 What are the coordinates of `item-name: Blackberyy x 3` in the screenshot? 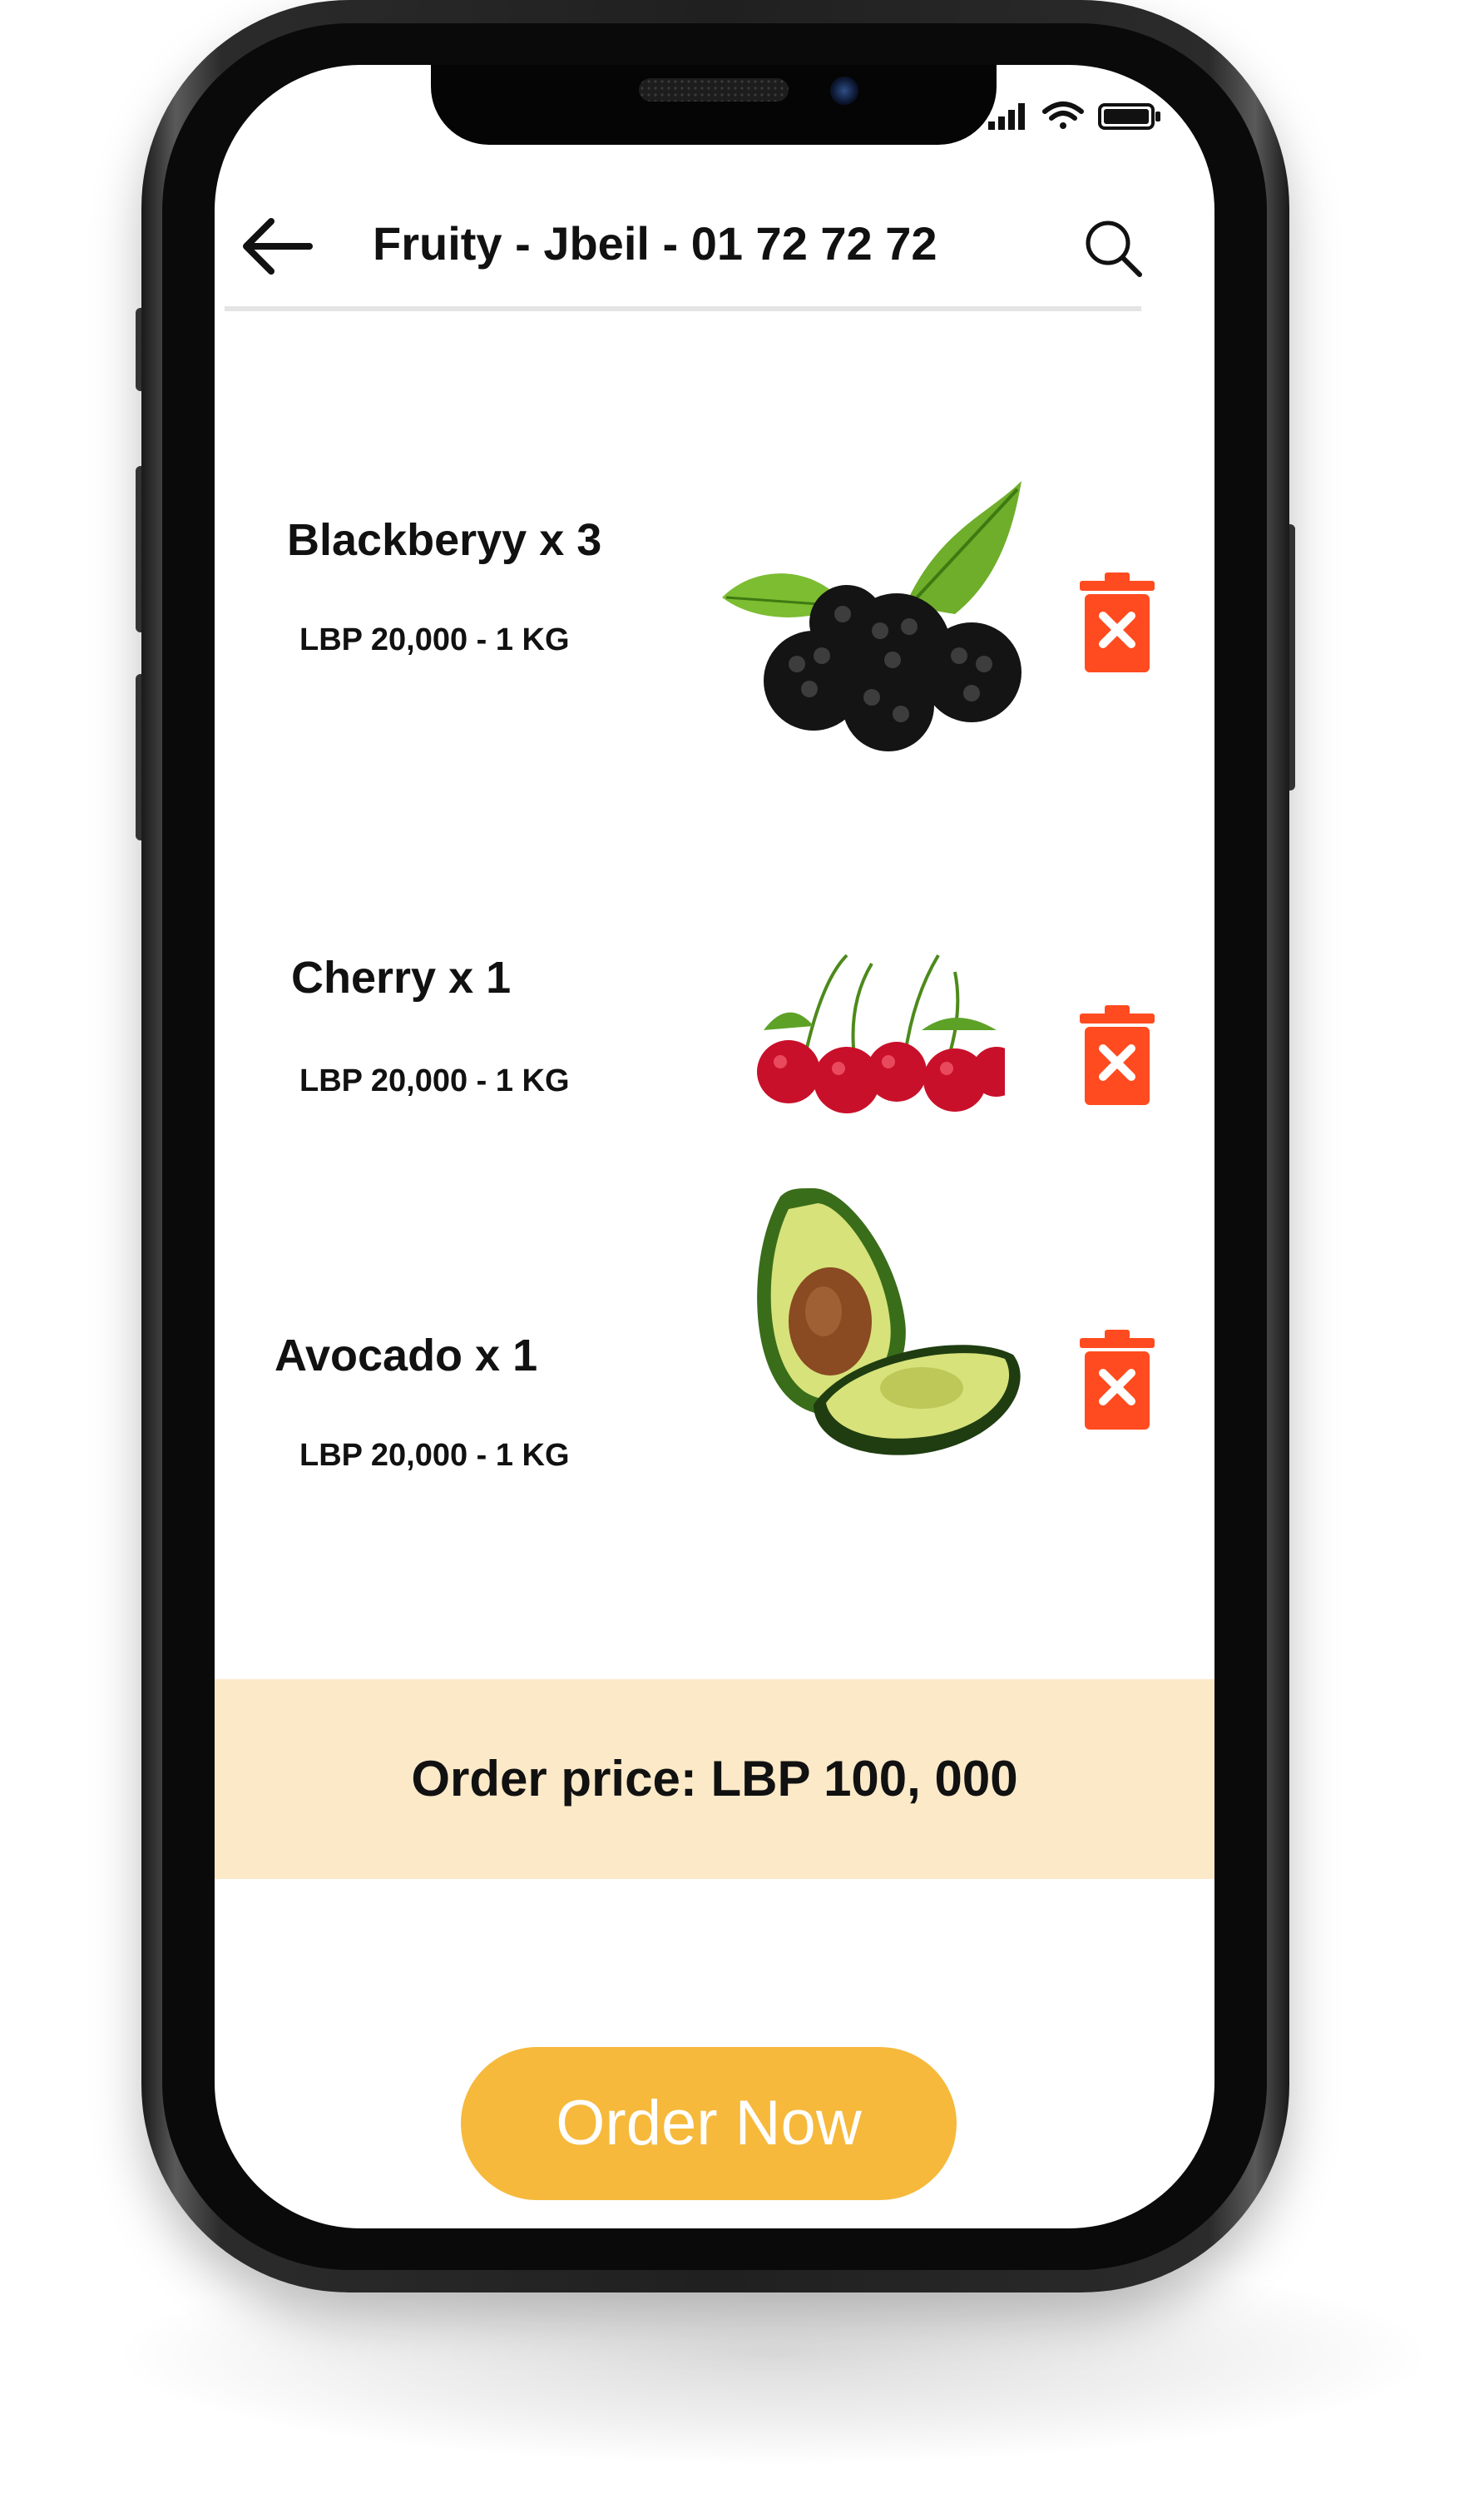 It's located at (444, 540).